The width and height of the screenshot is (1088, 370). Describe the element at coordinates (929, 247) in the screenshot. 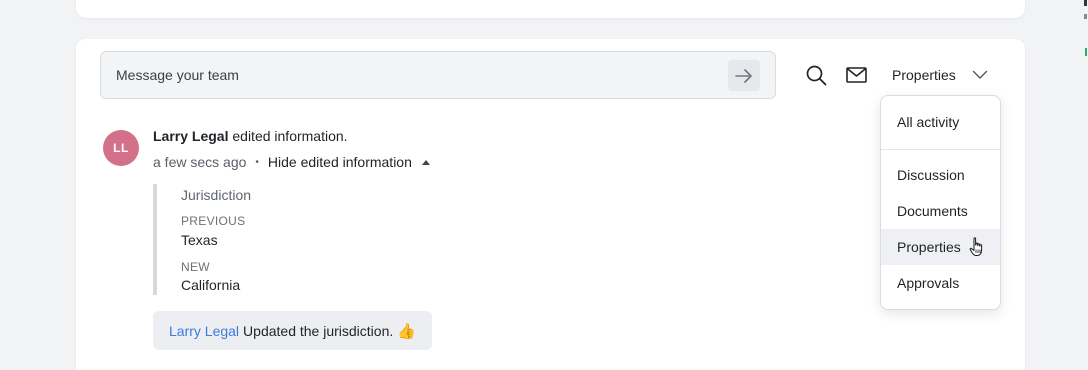

I see `menu-item-label: Properties` at that location.